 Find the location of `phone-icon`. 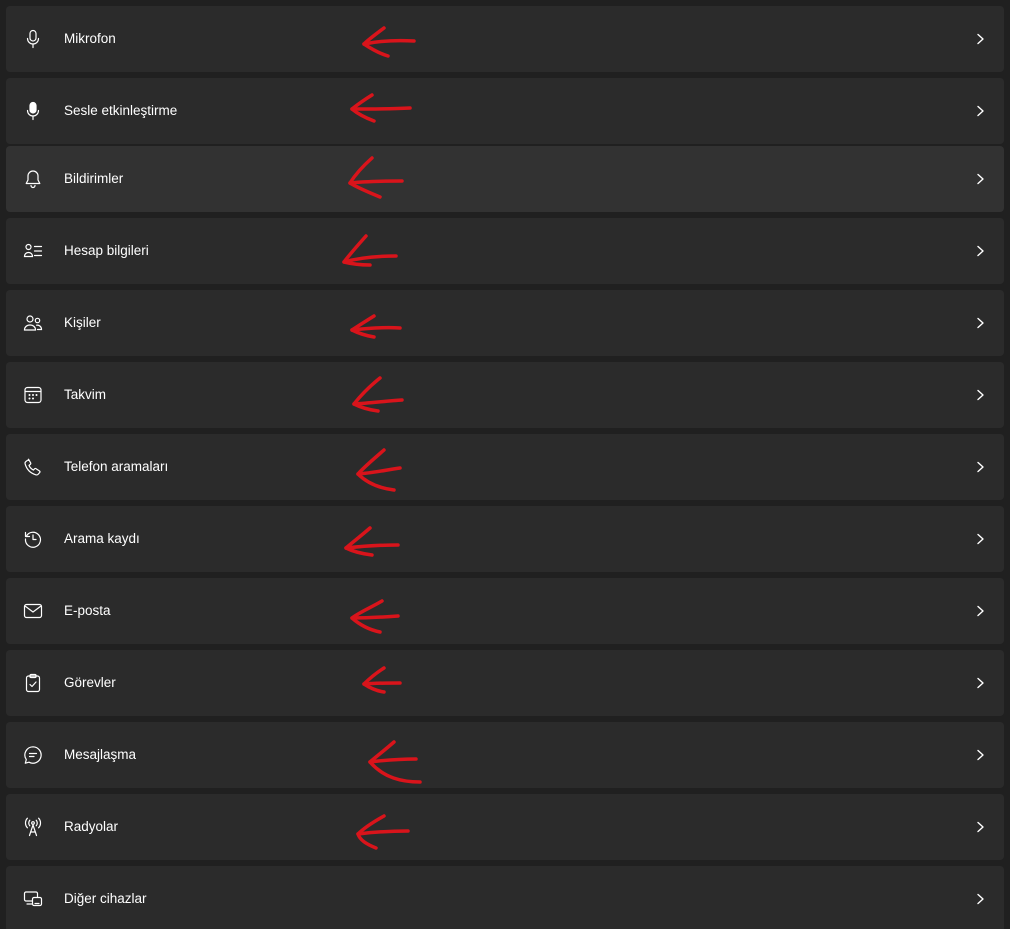

phone-icon is located at coordinates (33, 467).